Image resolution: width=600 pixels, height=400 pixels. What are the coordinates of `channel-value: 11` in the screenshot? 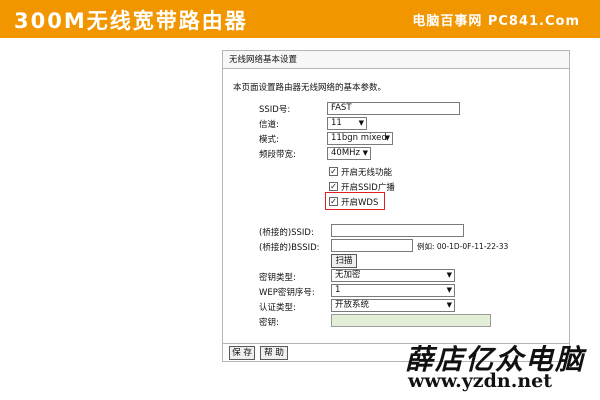 It's located at (336, 123).